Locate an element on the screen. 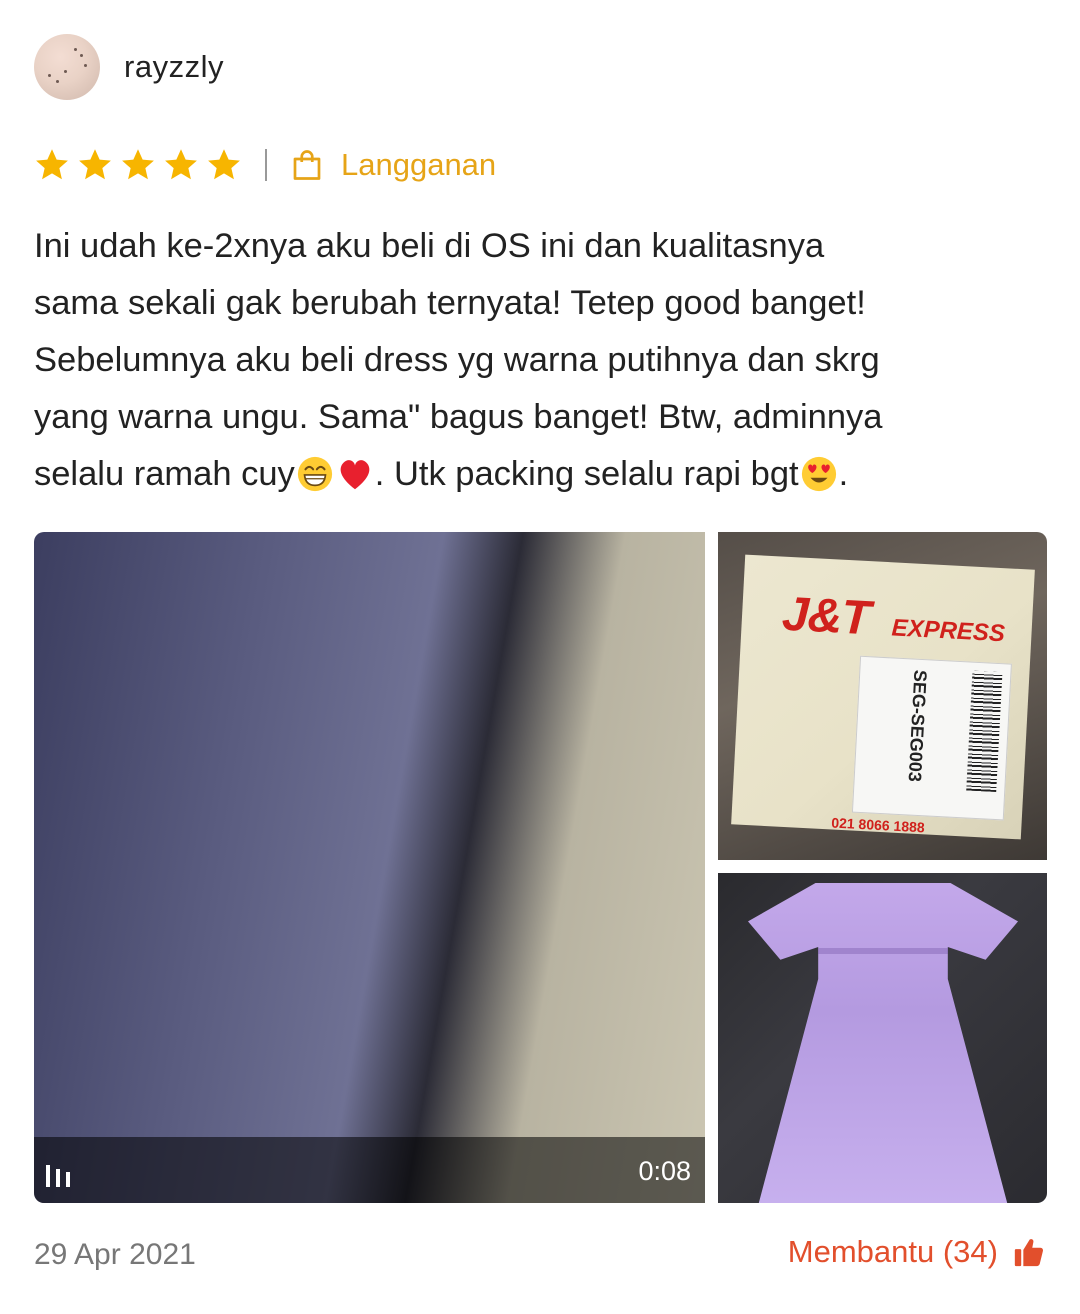  thumbs-up-icon is located at coordinates (1029, 1252).